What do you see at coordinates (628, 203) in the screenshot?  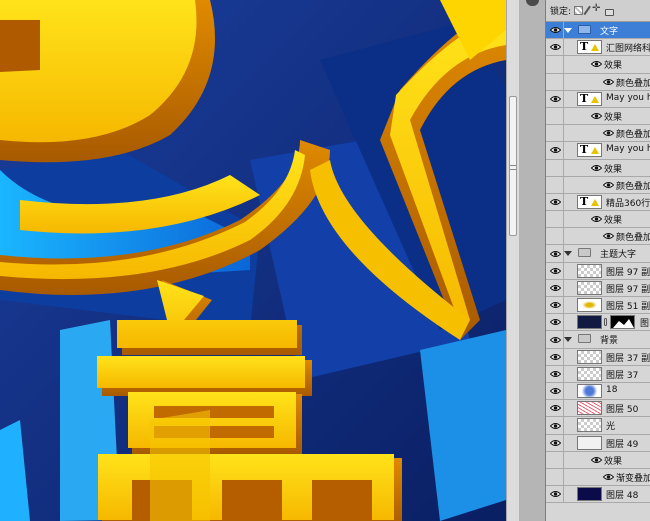 I see `layer-name: 精品360行` at bounding box center [628, 203].